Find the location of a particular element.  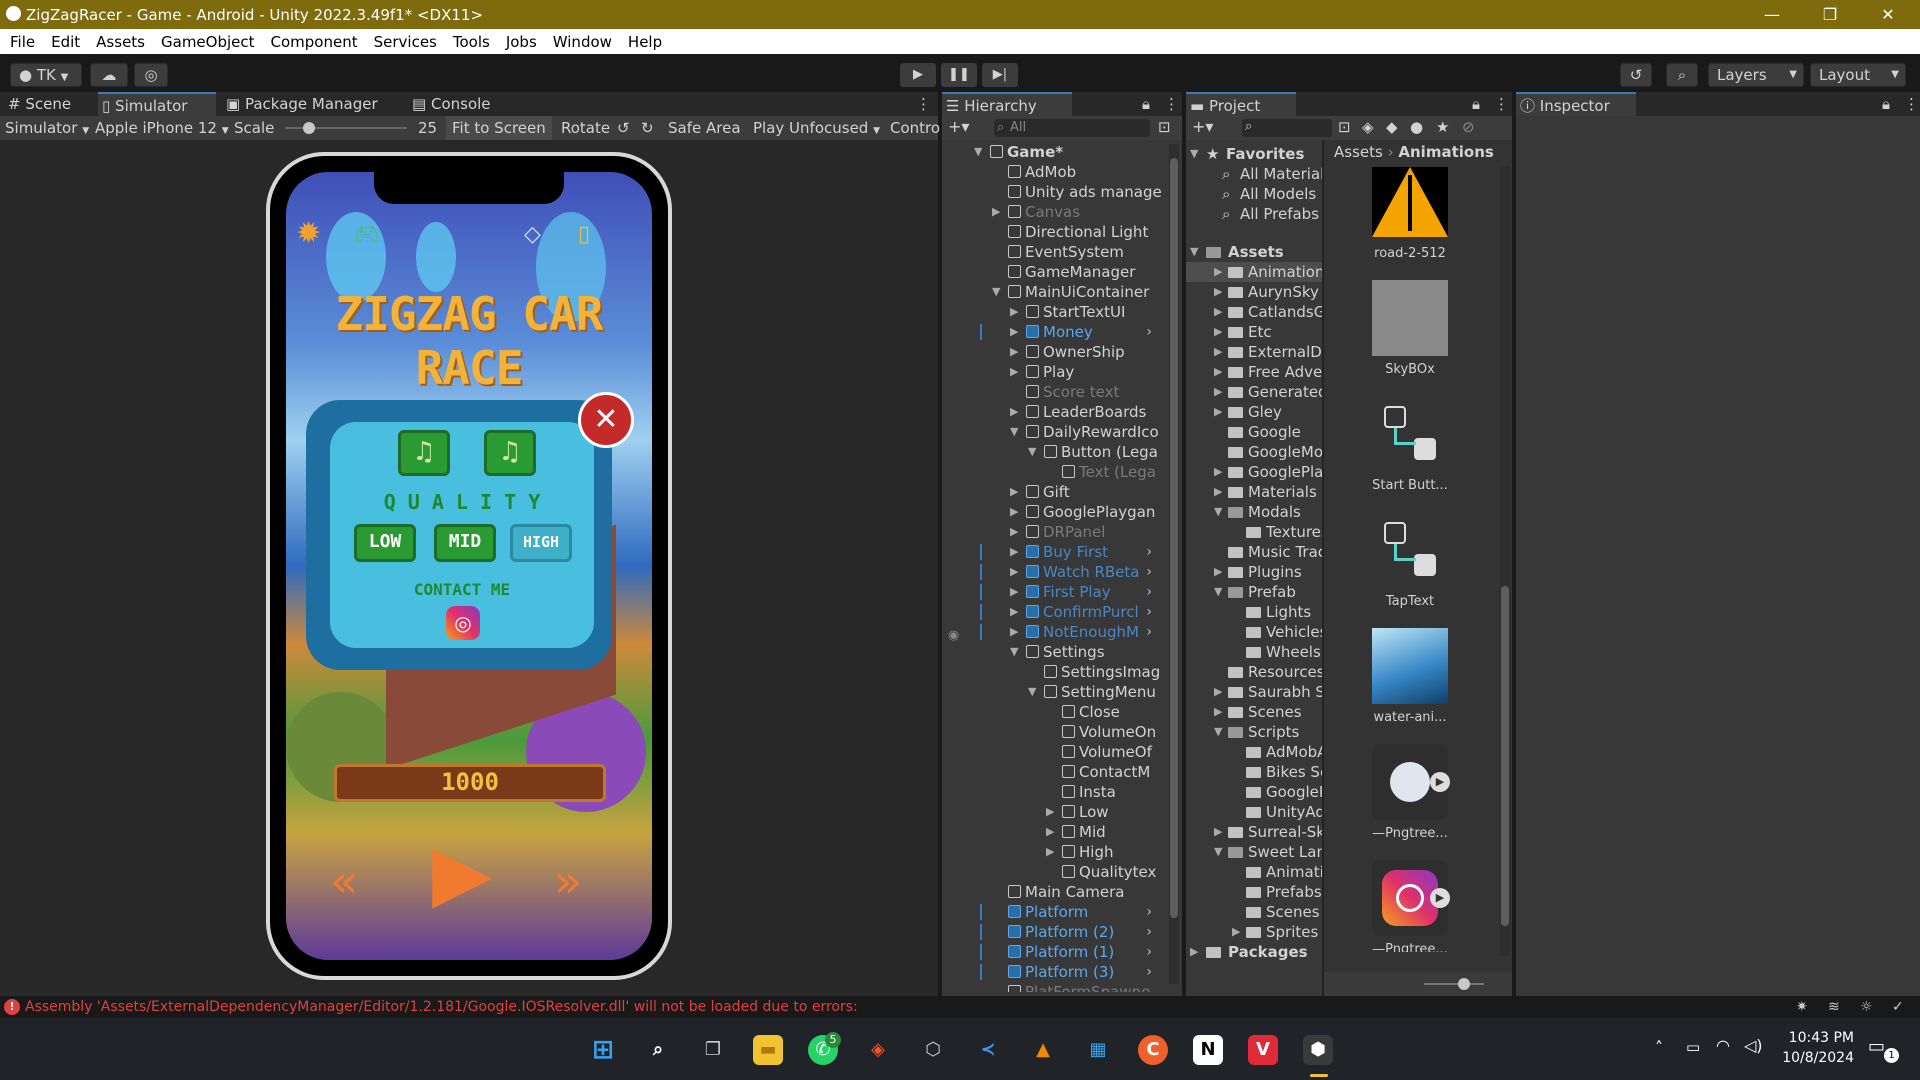

gamepad-icon: 🎮︎ is located at coordinates (366, 234).